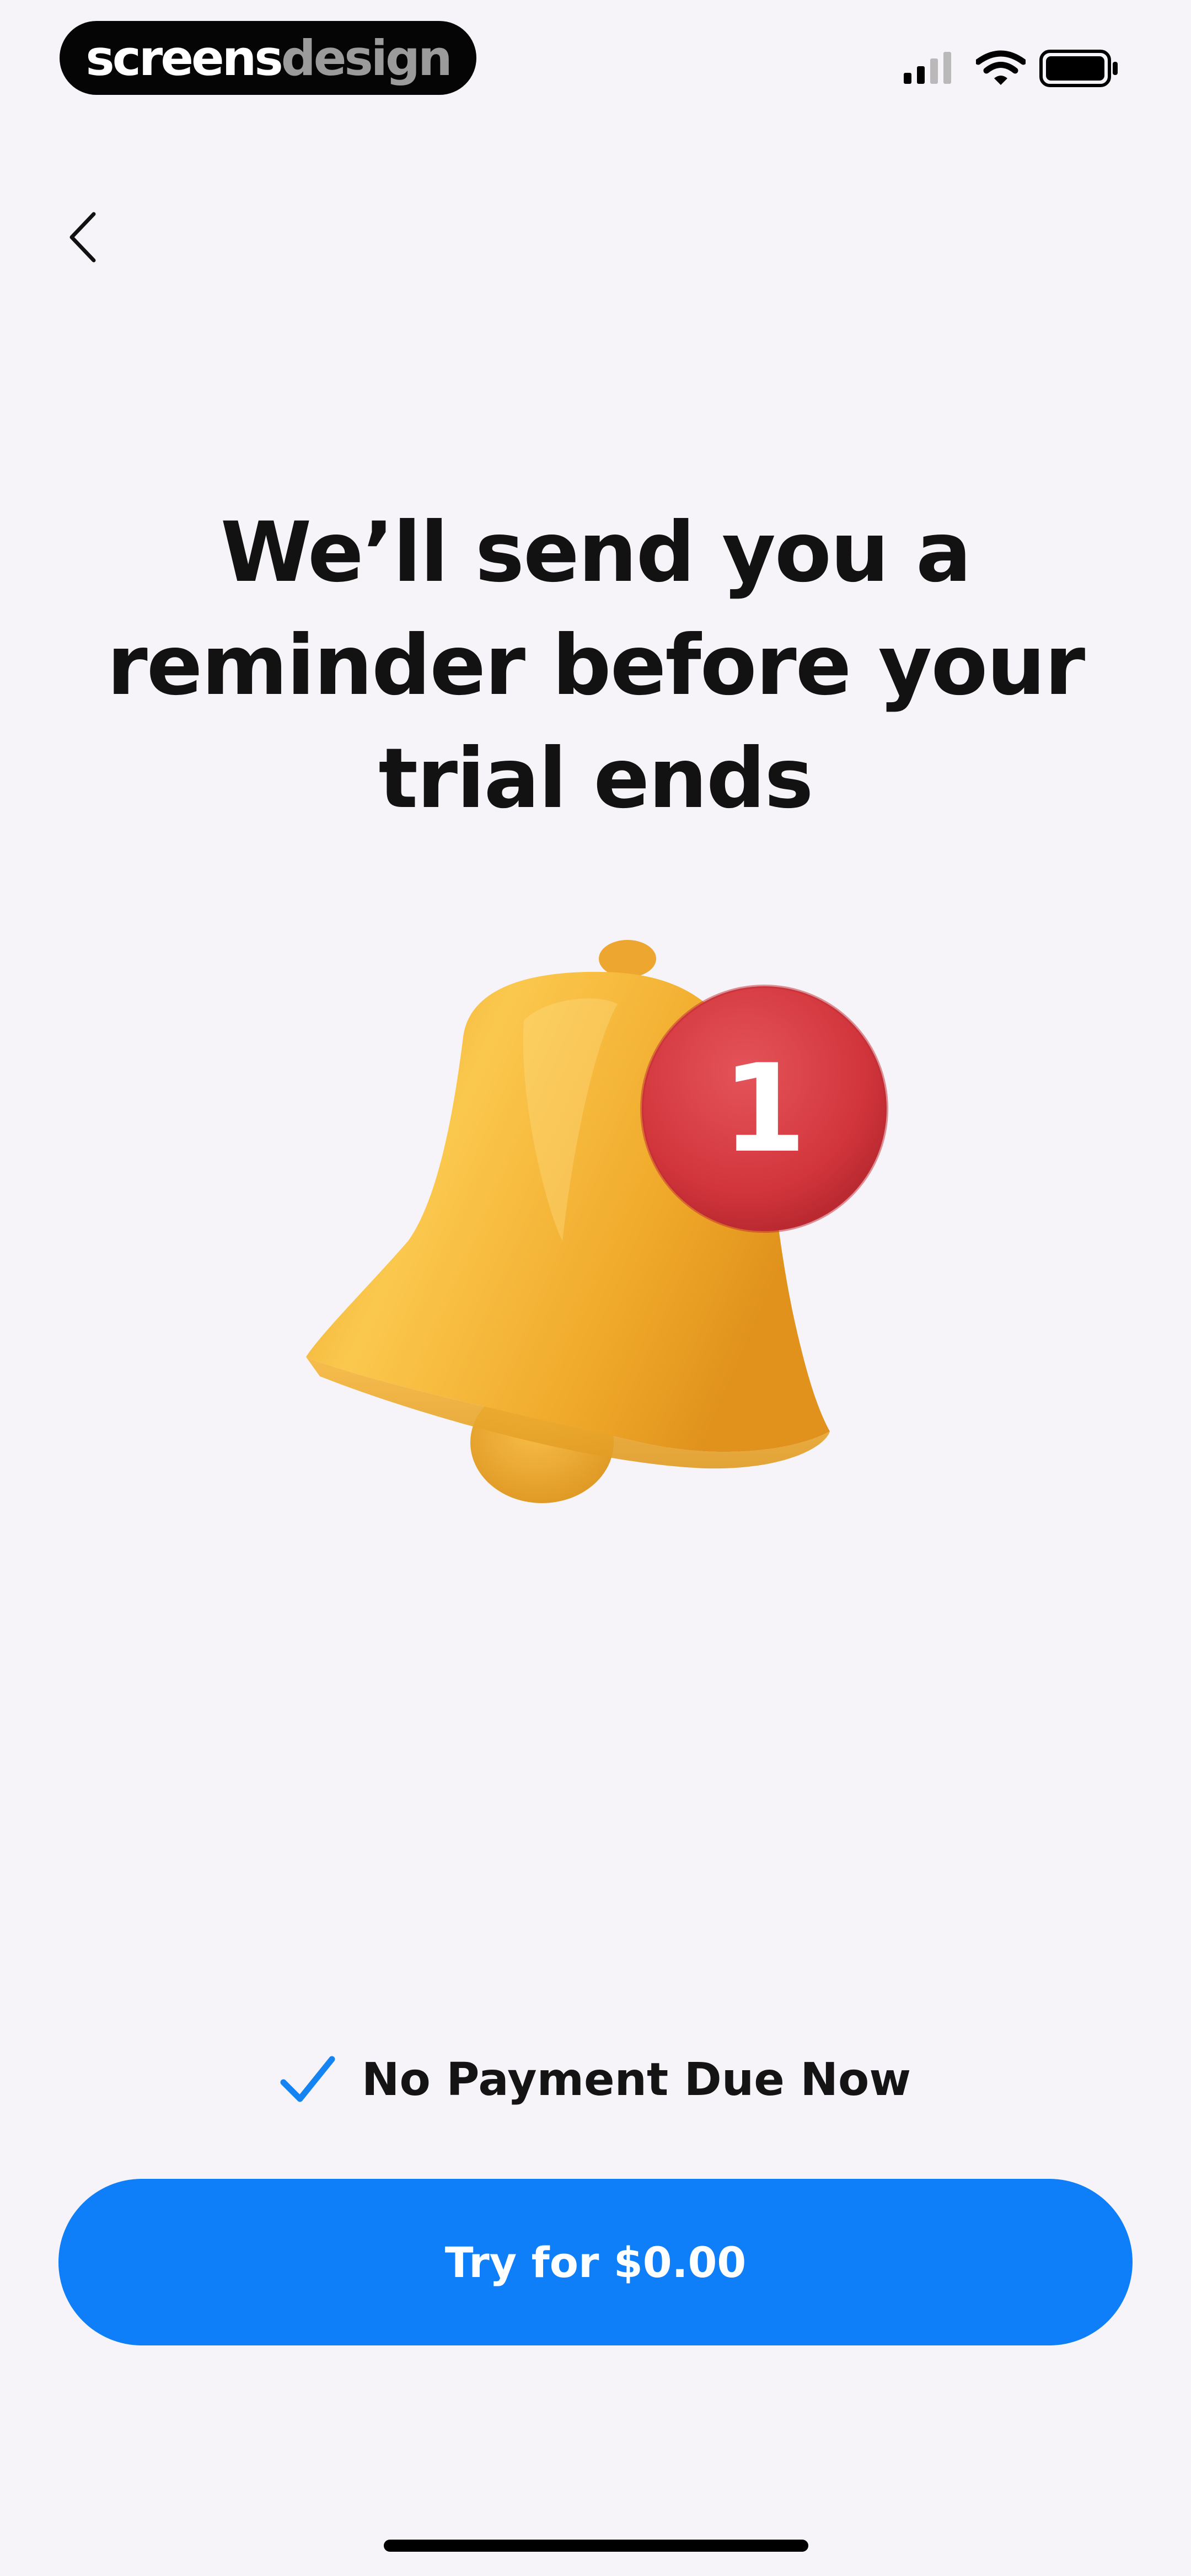 Image resolution: width=1191 pixels, height=2576 pixels. What do you see at coordinates (596, 553) in the screenshot?
I see `title-line-1: We’ll send you a` at bounding box center [596, 553].